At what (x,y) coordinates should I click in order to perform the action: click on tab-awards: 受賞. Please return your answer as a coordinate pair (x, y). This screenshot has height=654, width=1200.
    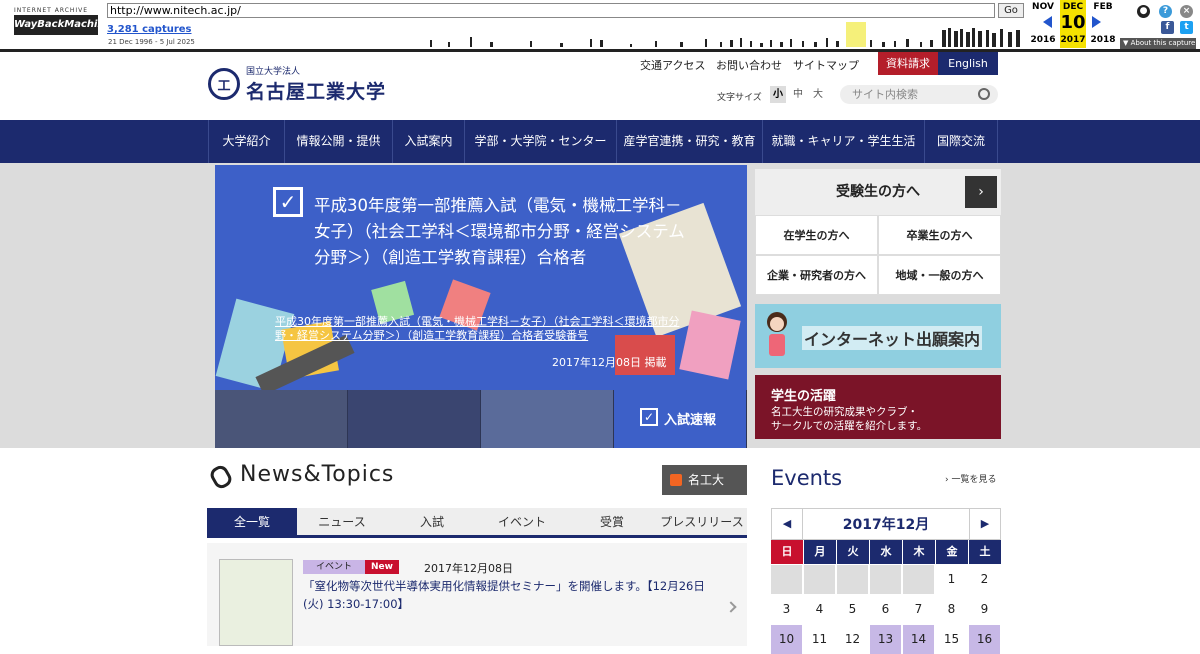
    Looking at the image, I should click on (612, 522).